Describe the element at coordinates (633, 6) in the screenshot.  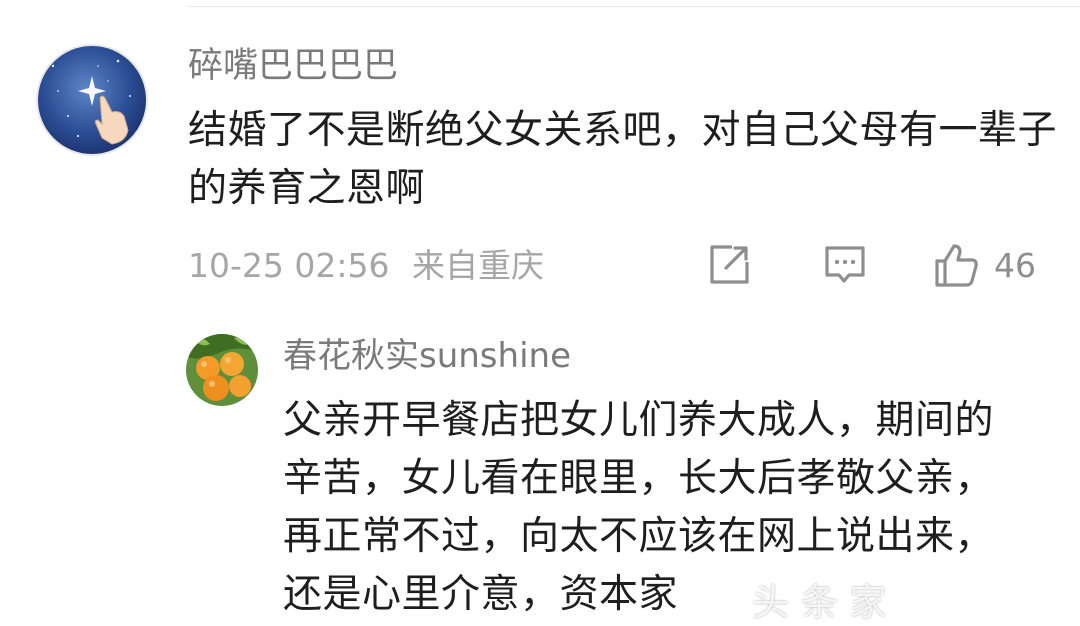
I see `top-divider` at that location.